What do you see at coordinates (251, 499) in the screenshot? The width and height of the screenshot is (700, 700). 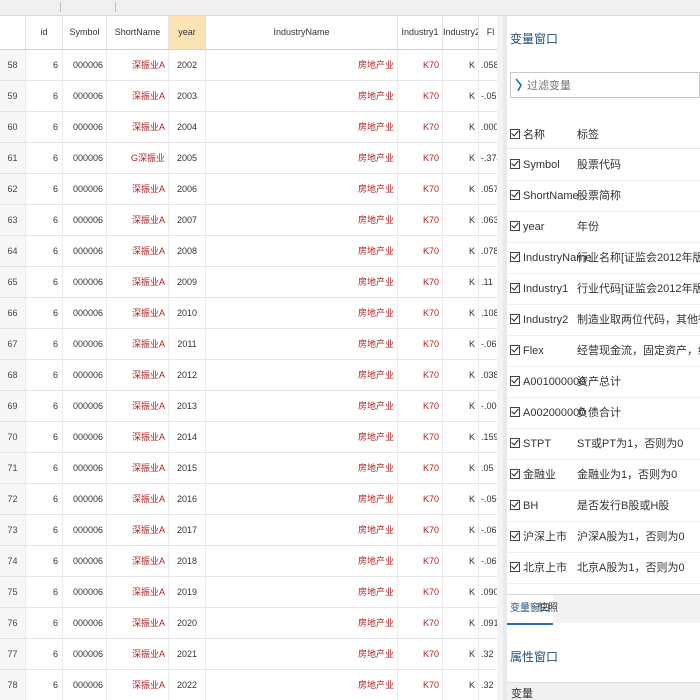 I see `table-row: 72 6 000006 深振业A 2016 房地产业 K70 K -.050` at bounding box center [251, 499].